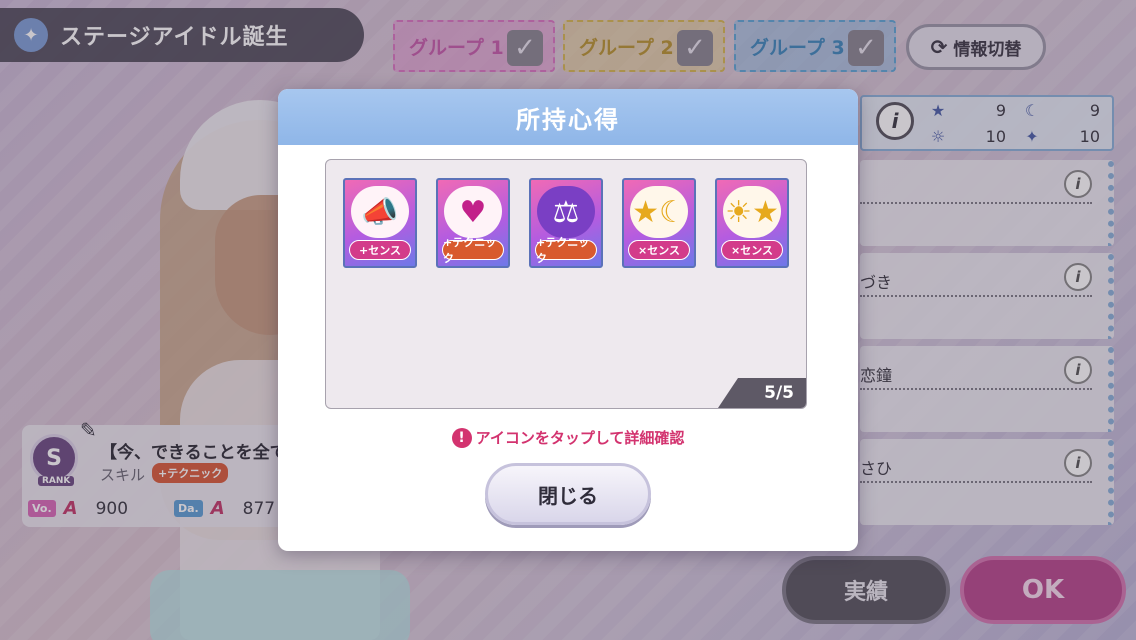 This screenshot has width=1136, height=640. Describe the element at coordinates (568, 494) in the screenshot. I see `close-button: 閉じる` at that location.